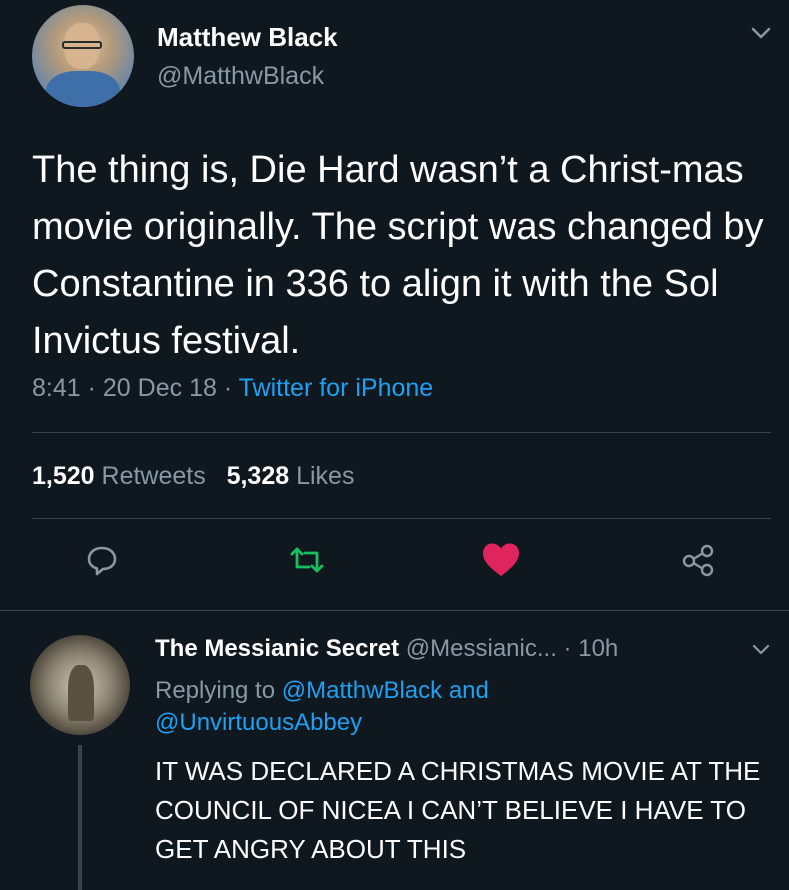 The image size is (789, 890). What do you see at coordinates (80, 817) in the screenshot?
I see `thread-line` at bounding box center [80, 817].